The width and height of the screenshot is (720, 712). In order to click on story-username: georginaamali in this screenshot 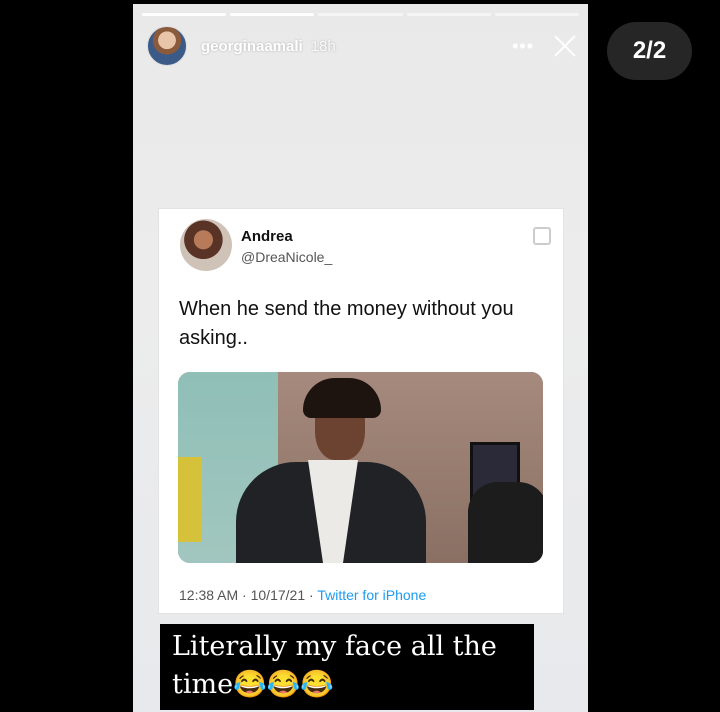, I will do `click(252, 46)`.